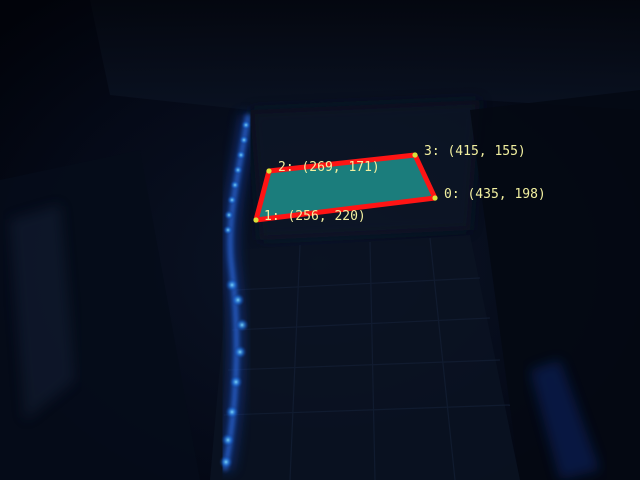 The image size is (640, 480). Describe the element at coordinates (329, 167) in the screenshot. I see `vertex-label-2: 2: (269, 171)` at that location.